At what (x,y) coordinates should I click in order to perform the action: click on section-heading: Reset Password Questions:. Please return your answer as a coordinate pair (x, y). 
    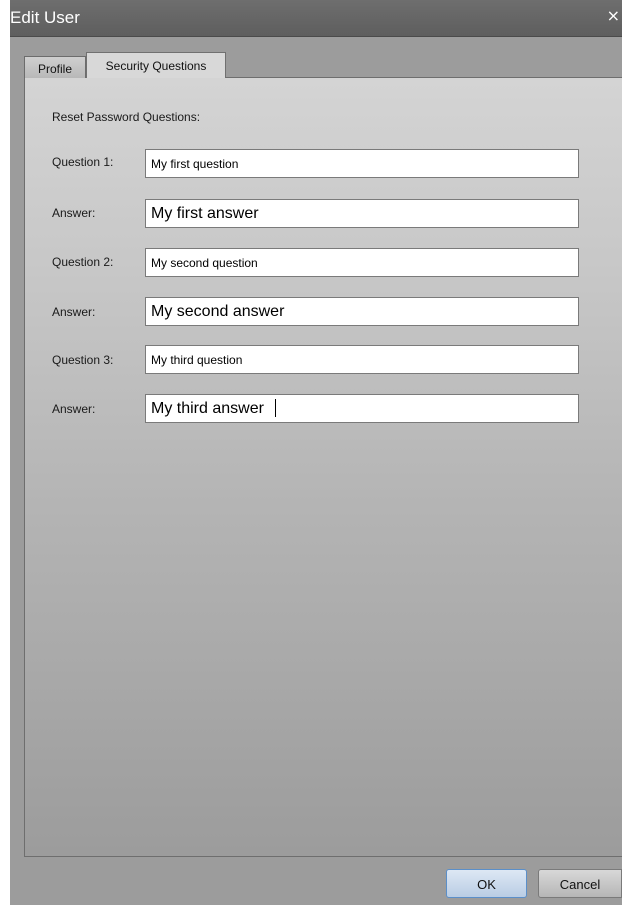
    Looking at the image, I should click on (126, 117).